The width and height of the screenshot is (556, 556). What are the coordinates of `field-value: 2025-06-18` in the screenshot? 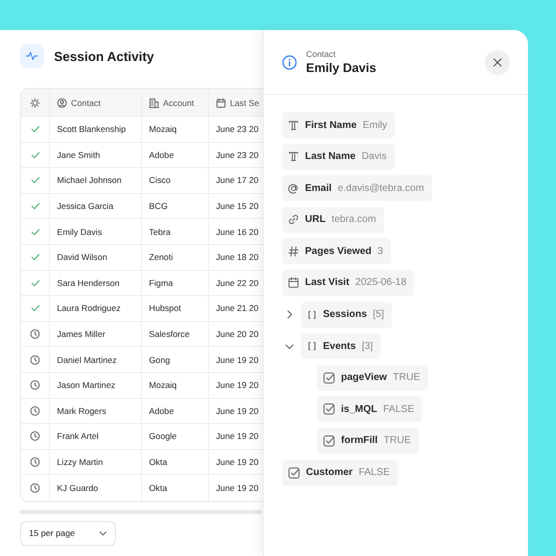 It's located at (380, 282).